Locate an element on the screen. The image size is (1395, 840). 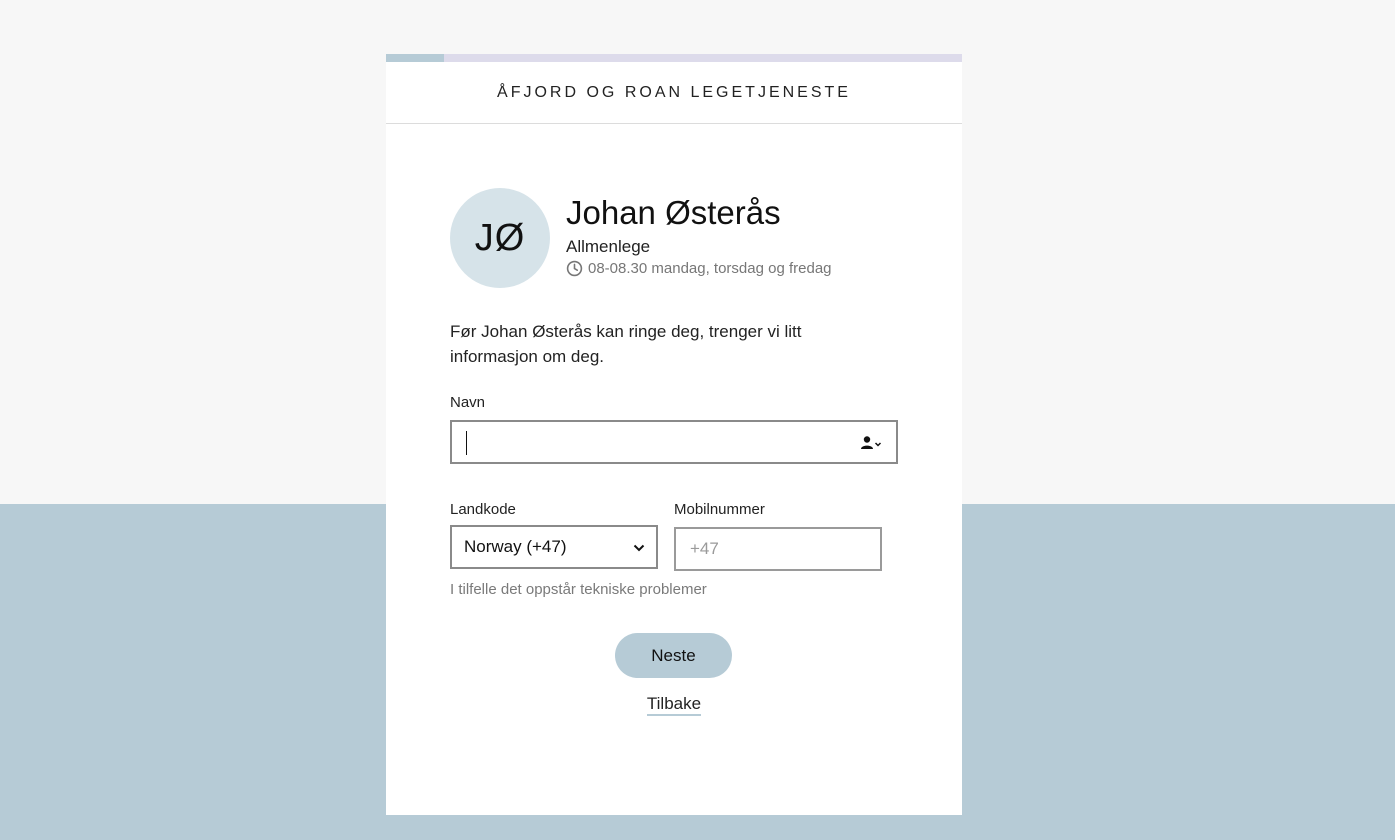
progress-bar-fill is located at coordinates (415, 58).